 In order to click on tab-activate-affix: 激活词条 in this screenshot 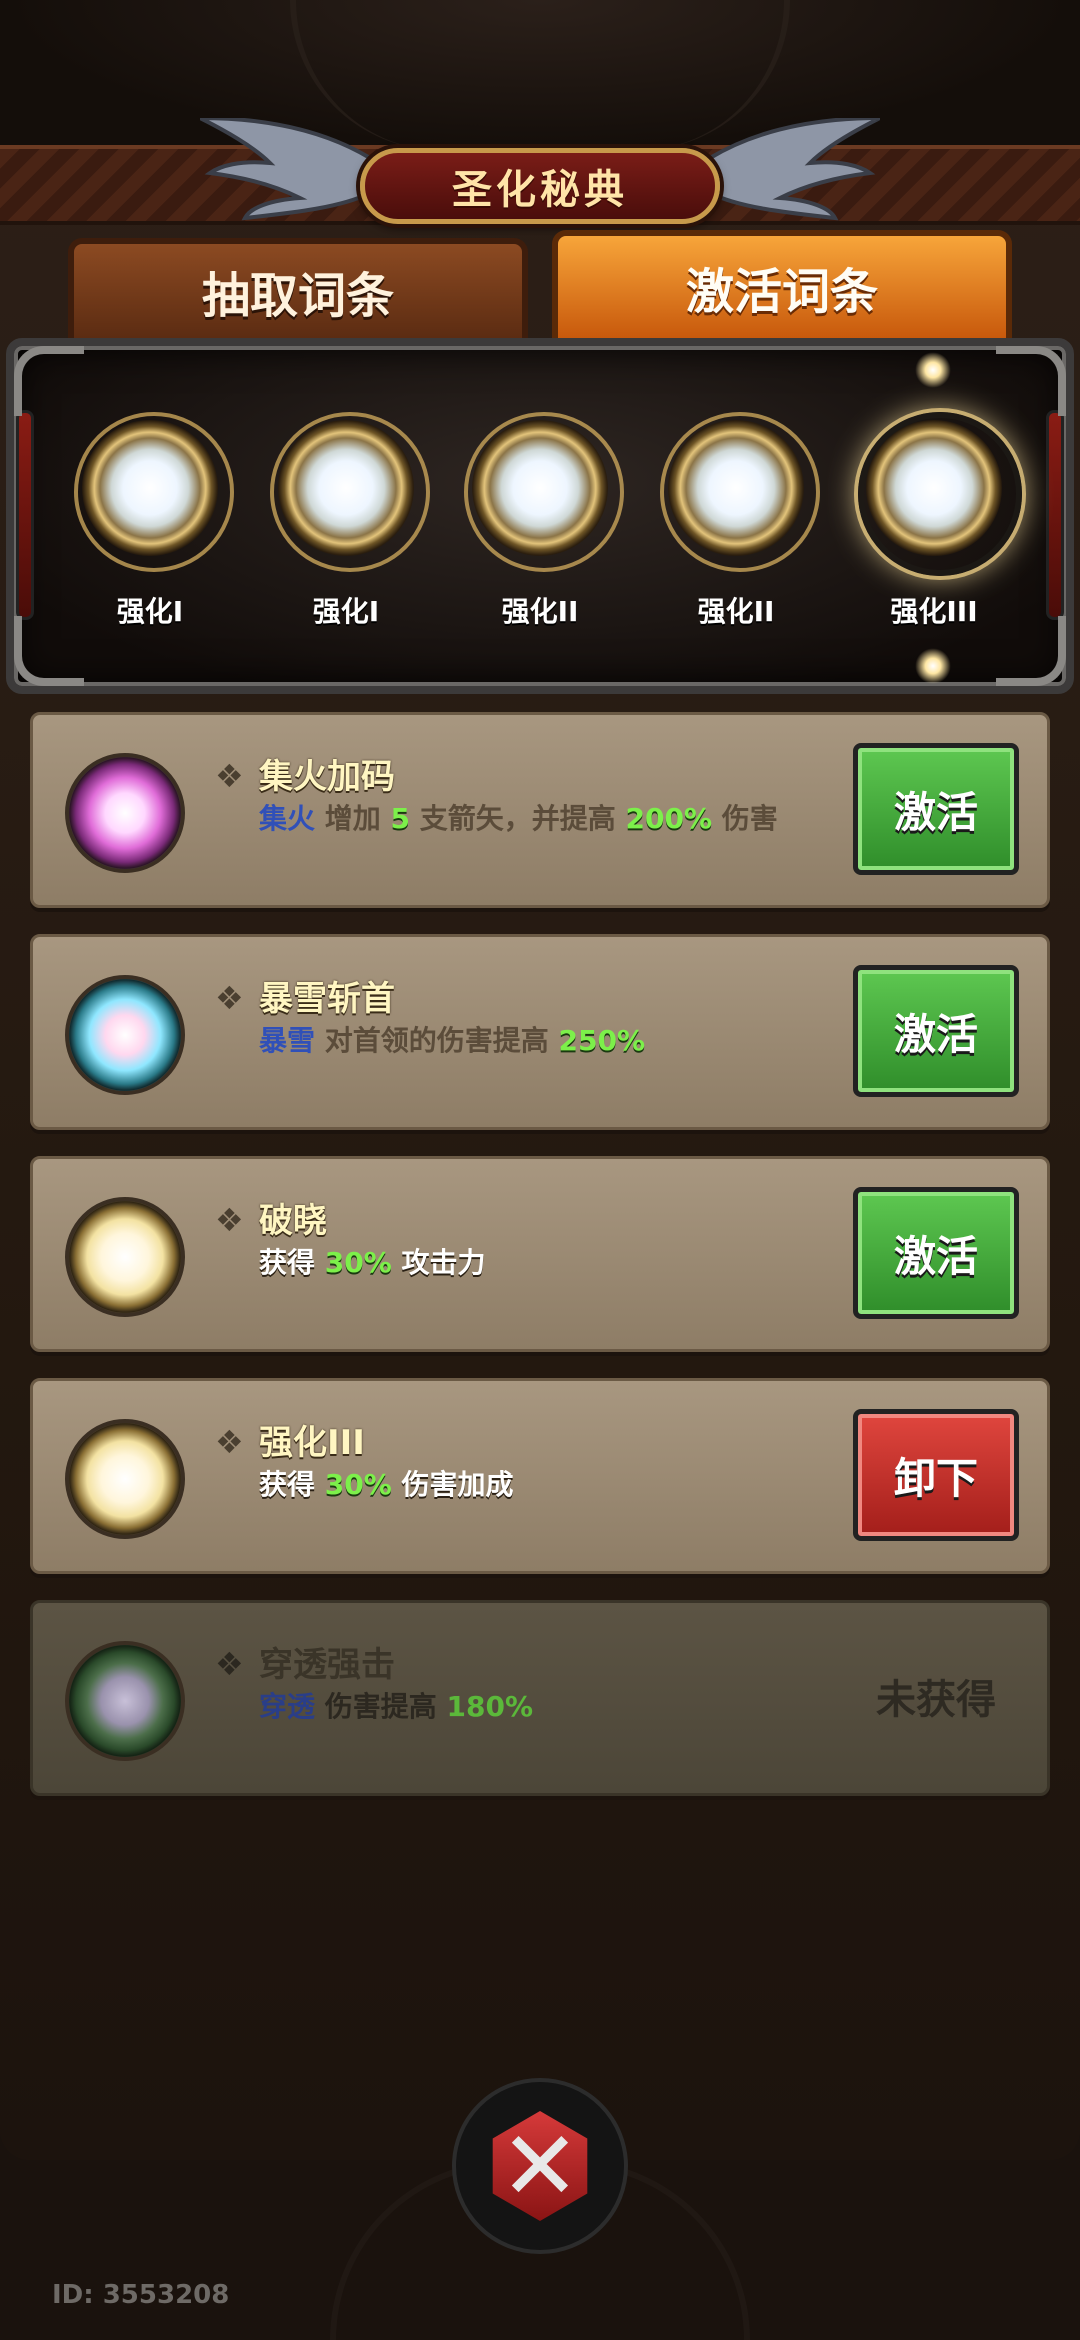, I will do `click(782, 284)`.